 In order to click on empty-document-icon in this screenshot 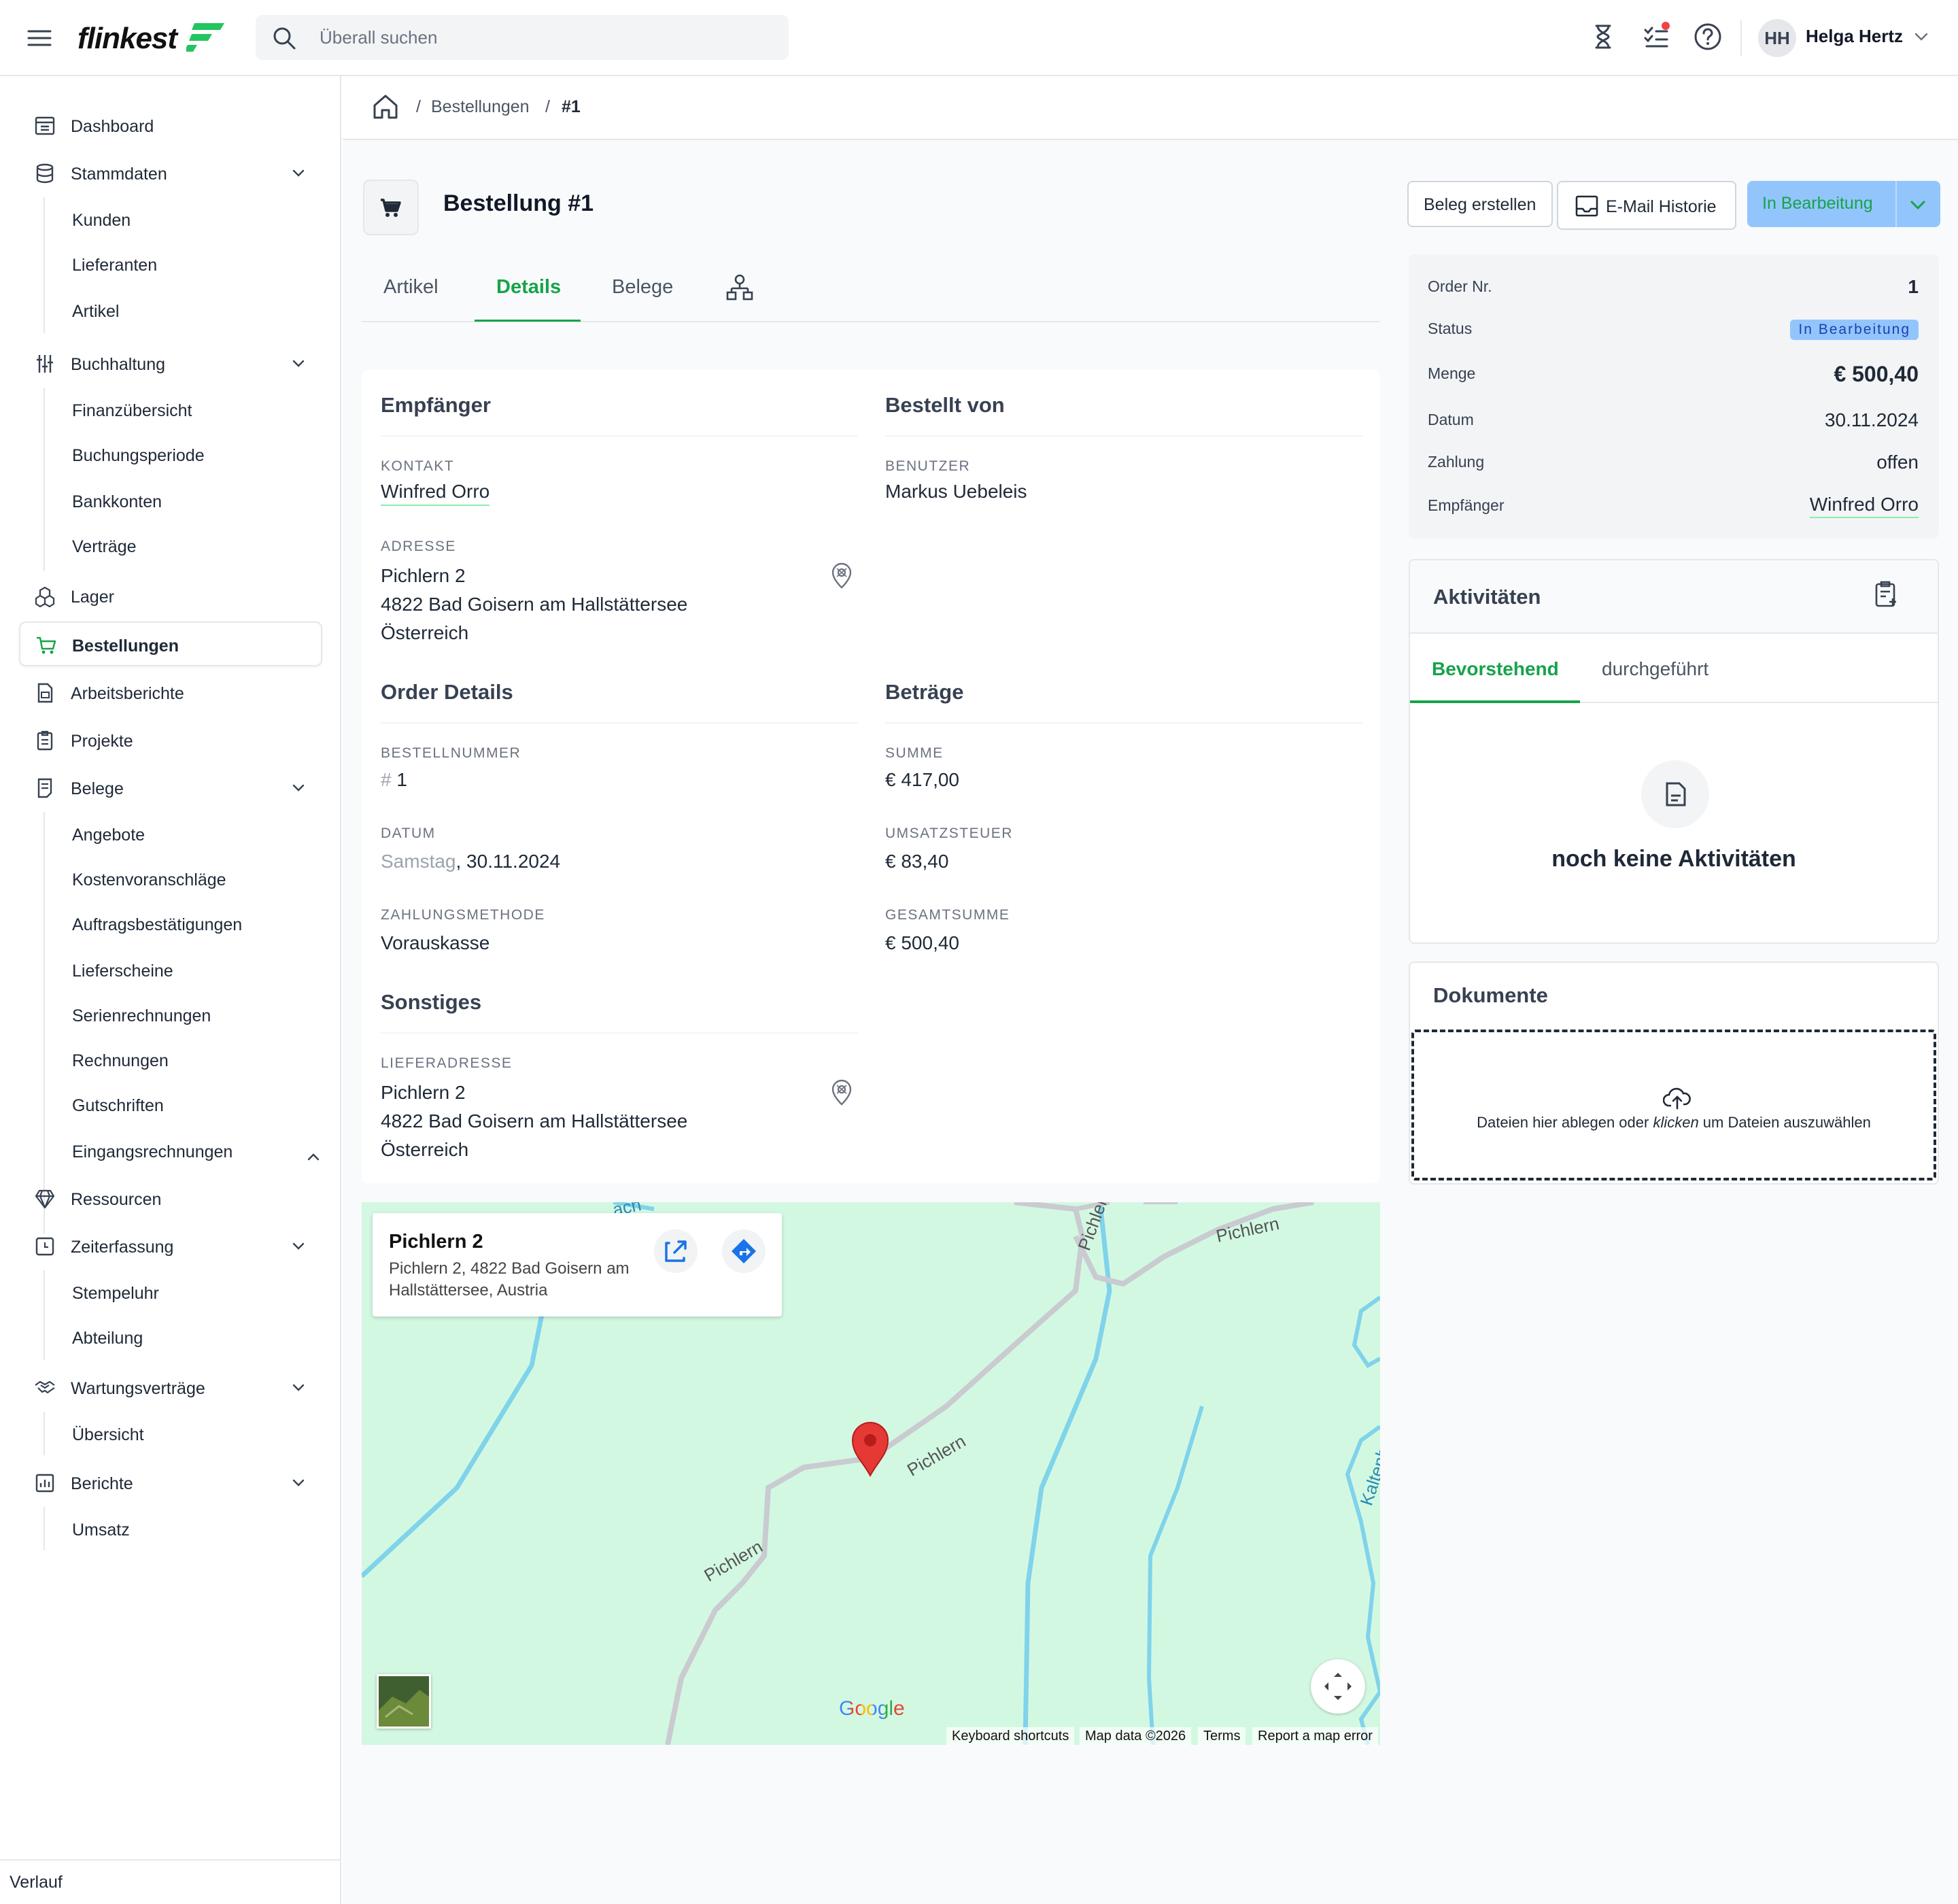, I will do `click(1675, 794)`.